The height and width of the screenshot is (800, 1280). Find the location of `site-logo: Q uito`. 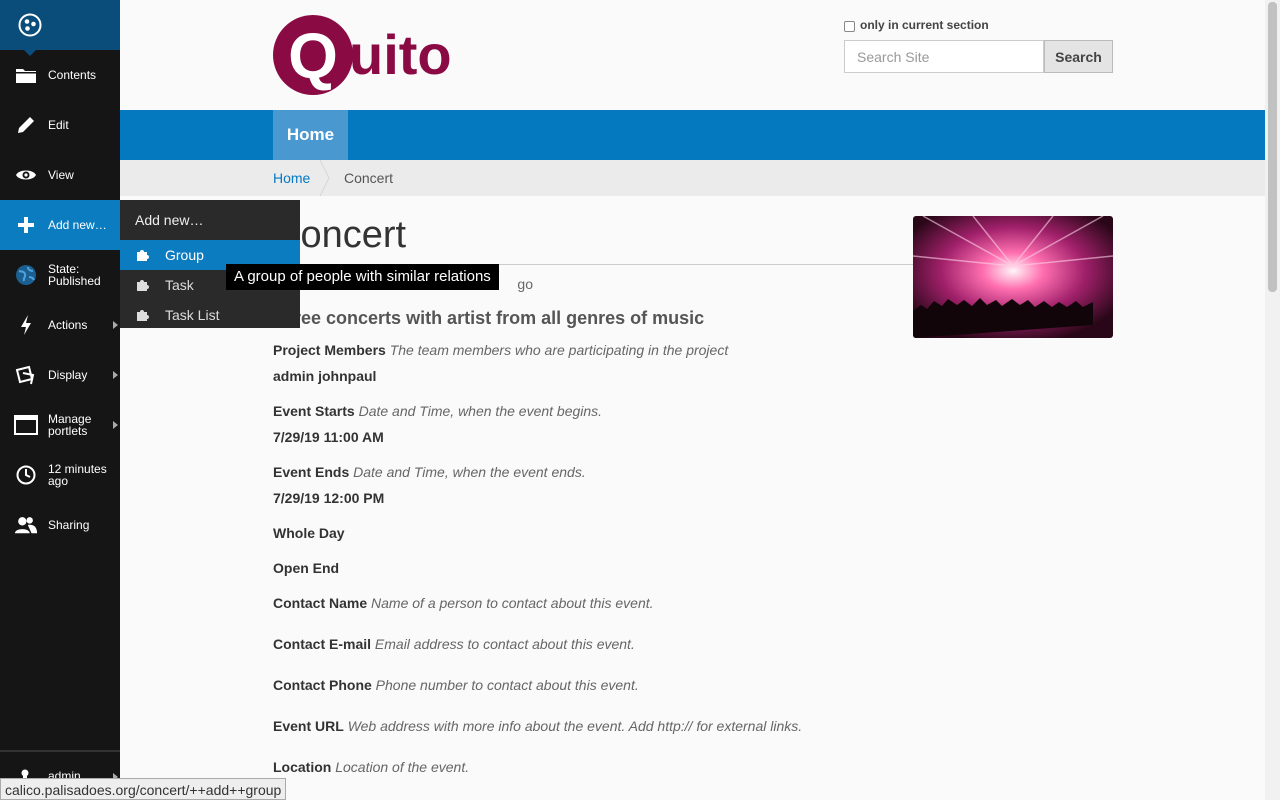

site-logo: Q uito is located at coordinates (378, 56).